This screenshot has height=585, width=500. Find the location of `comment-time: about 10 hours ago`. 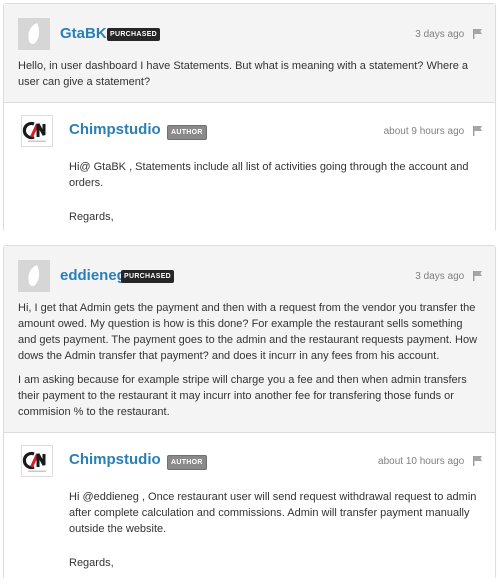

comment-time: about 10 hours ago is located at coordinates (430, 461).